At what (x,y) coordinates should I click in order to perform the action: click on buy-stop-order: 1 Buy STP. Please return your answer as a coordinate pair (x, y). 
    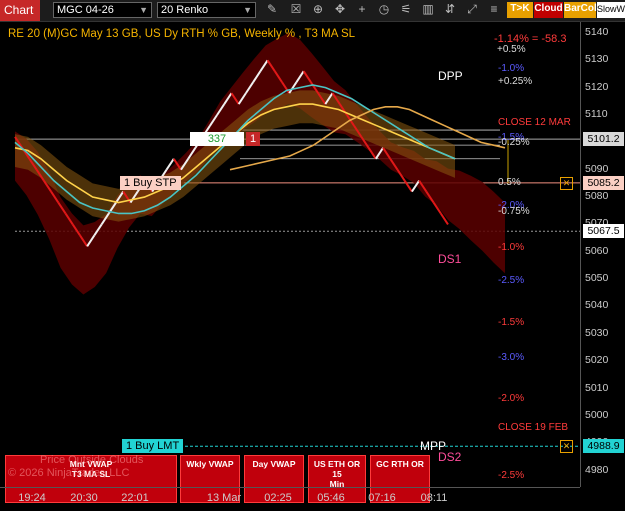
    Looking at the image, I should click on (150, 182).